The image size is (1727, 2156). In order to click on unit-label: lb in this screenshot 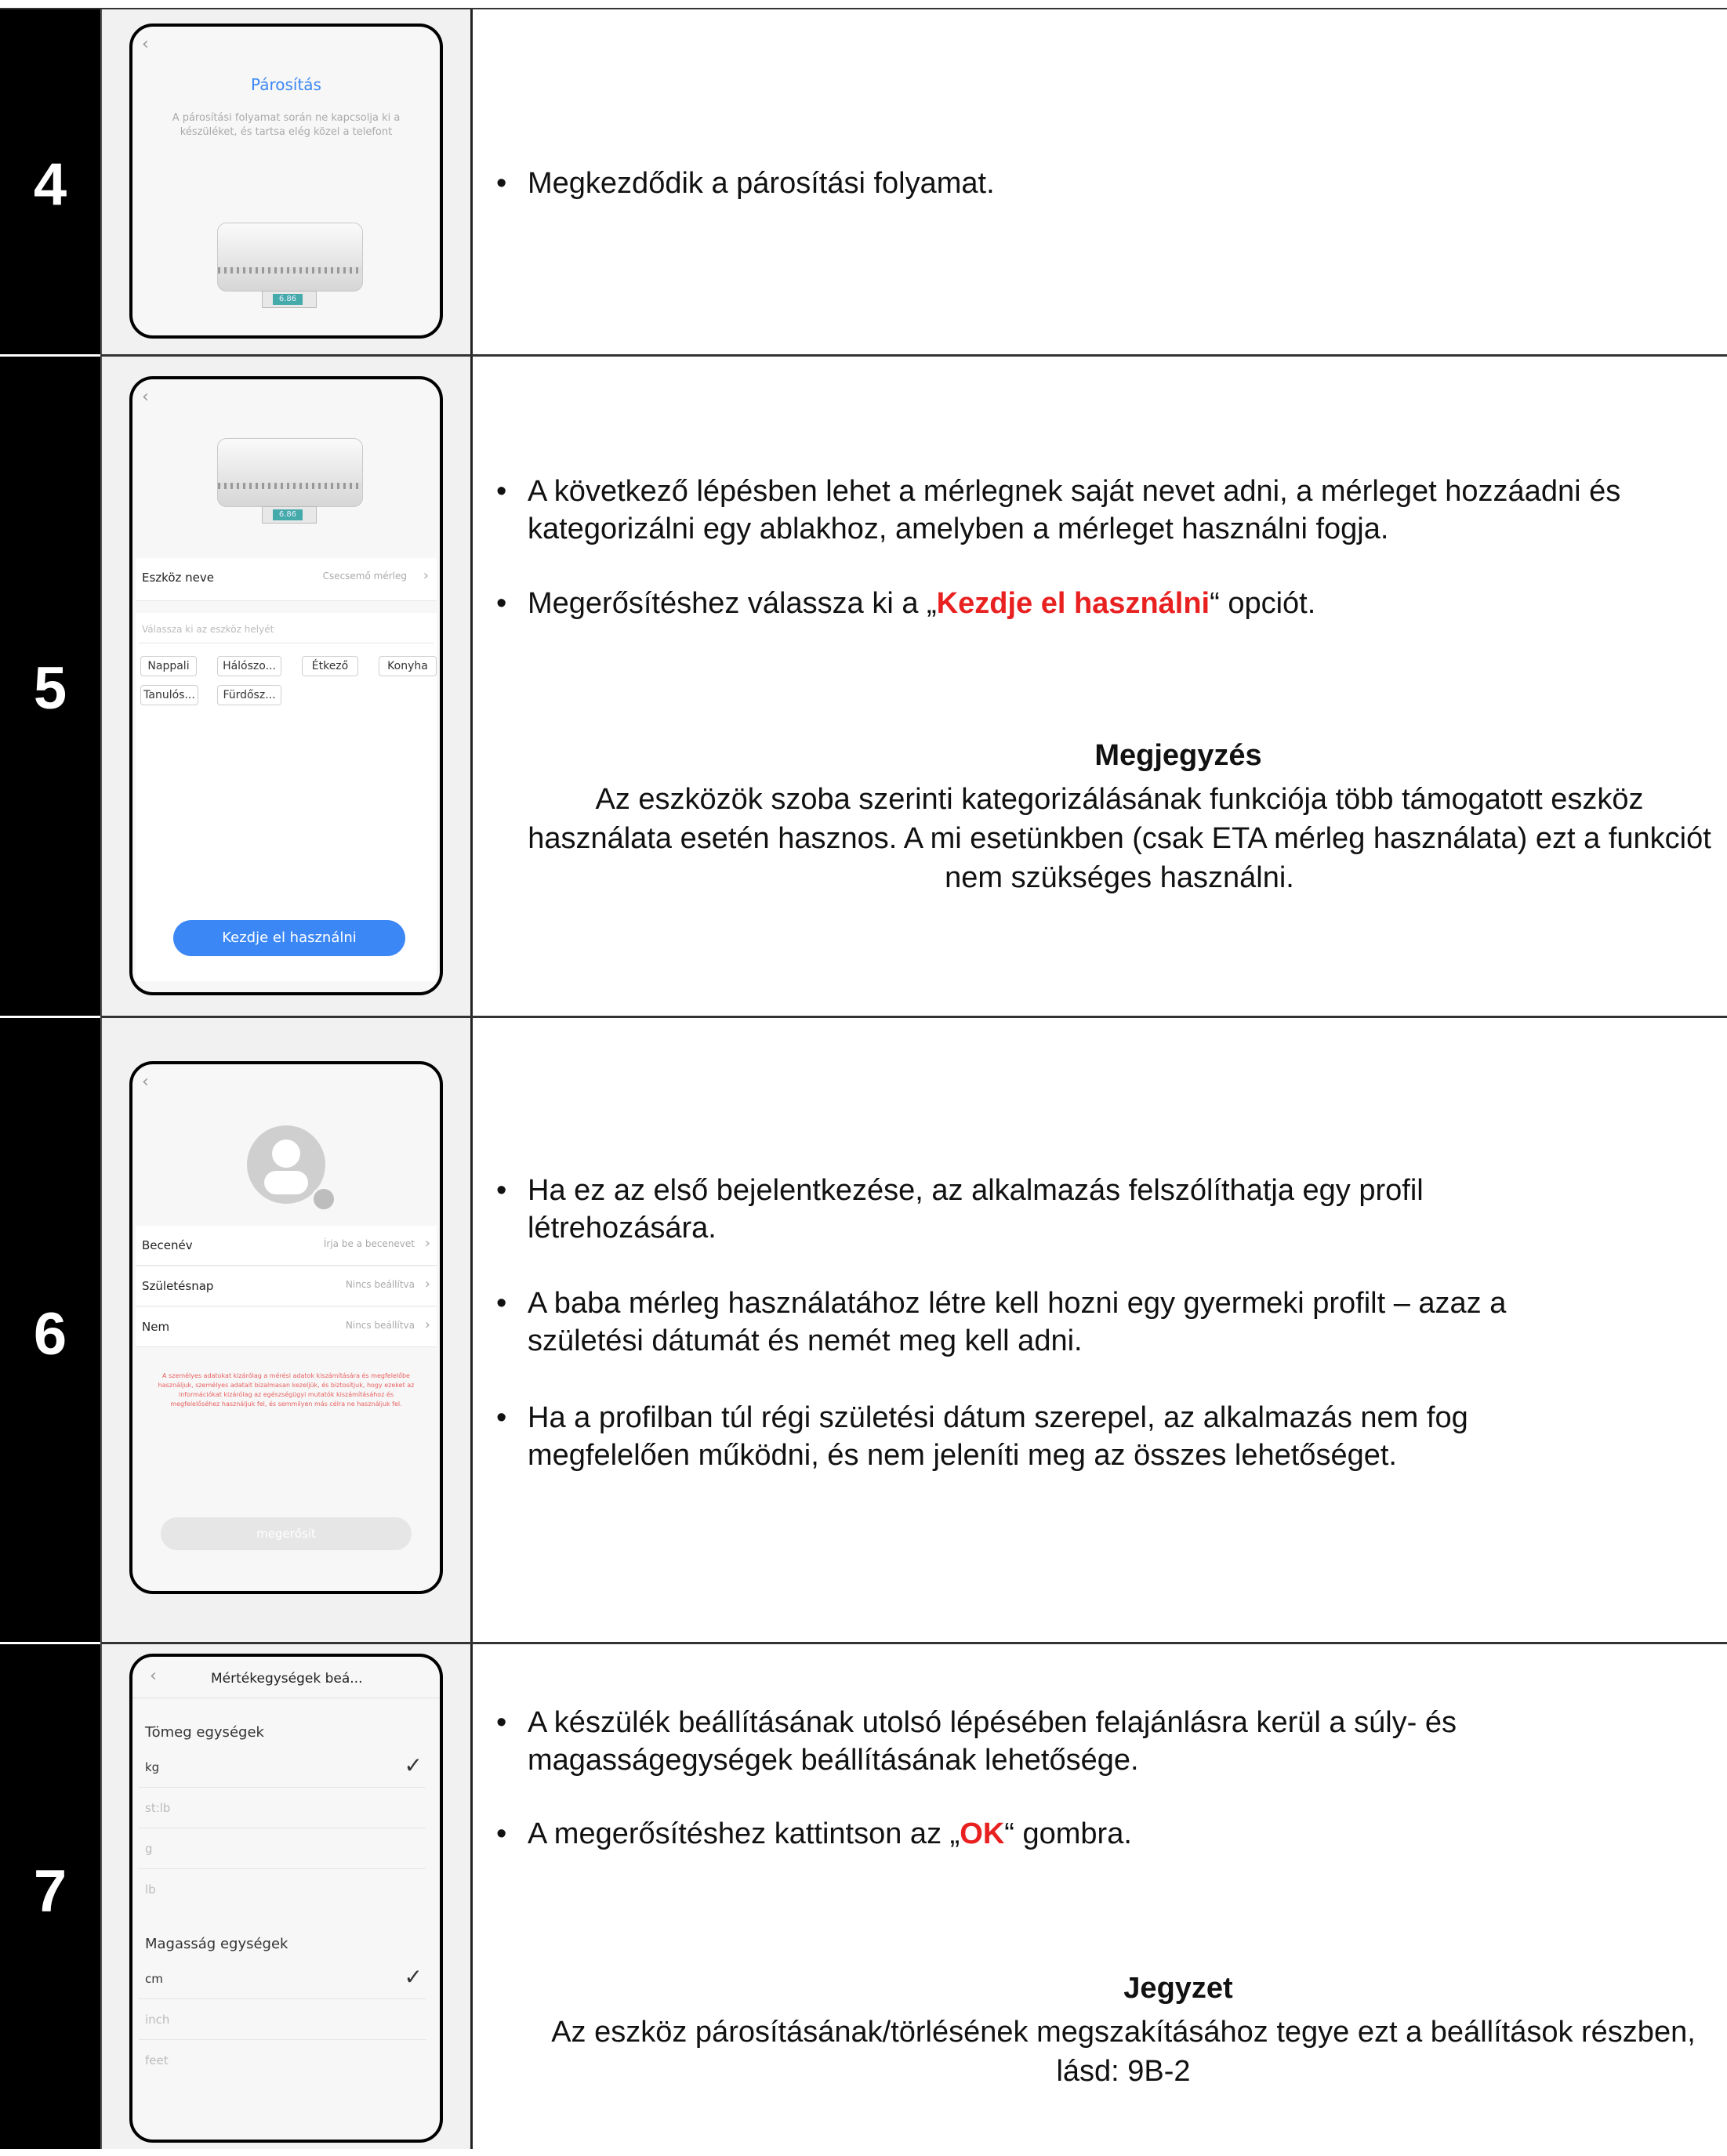, I will do `click(150, 1890)`.